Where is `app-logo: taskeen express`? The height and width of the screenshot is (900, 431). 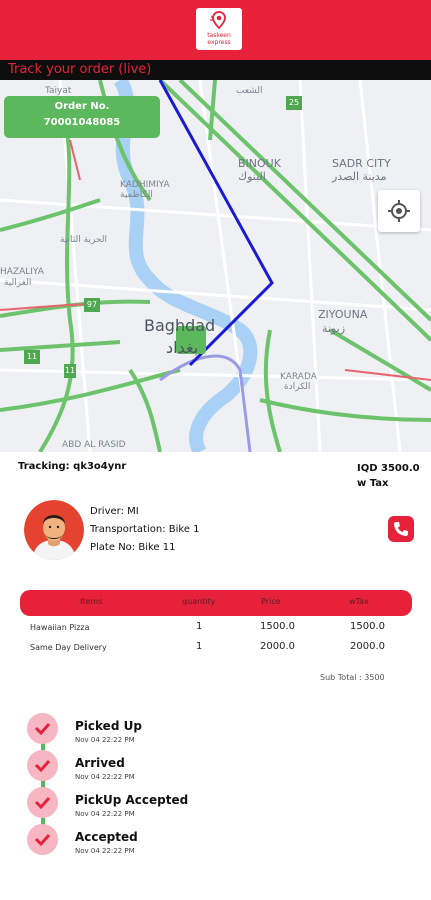
app-logo: taskeen express is located at coordinates (219, 29).